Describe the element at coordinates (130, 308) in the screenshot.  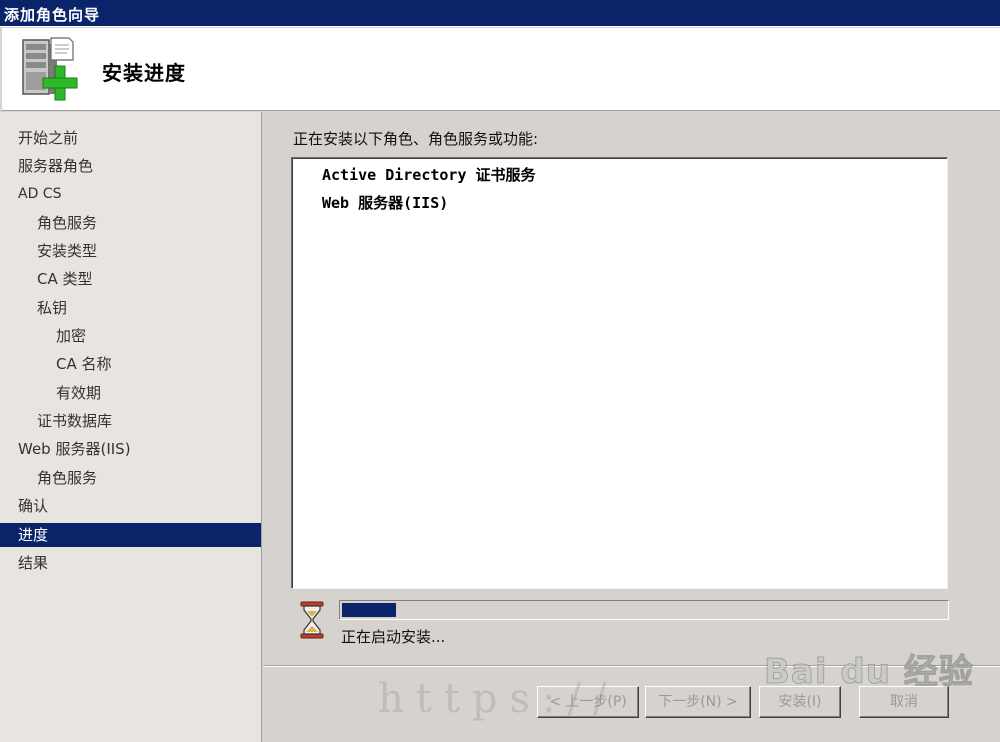
I see `step-private-key: 私钥` at that location.